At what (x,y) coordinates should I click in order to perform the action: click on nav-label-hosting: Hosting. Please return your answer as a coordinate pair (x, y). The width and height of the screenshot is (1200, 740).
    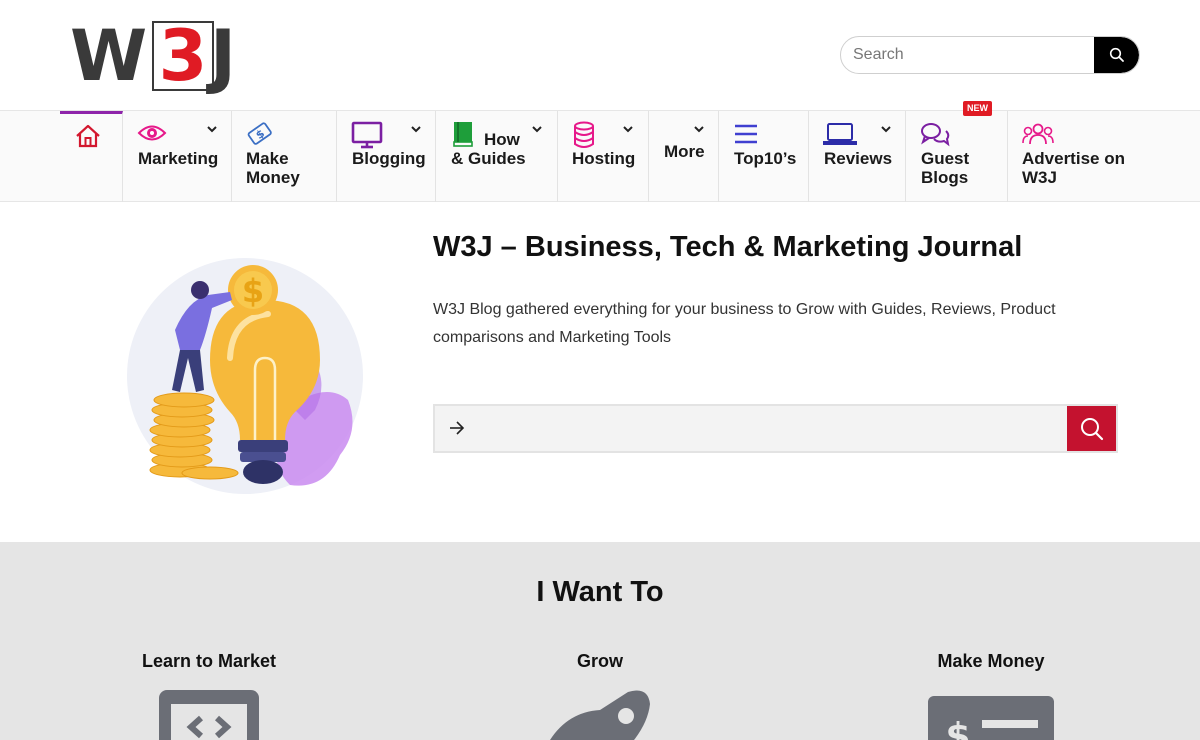
    Looking at the image, I should click on (604, 158).